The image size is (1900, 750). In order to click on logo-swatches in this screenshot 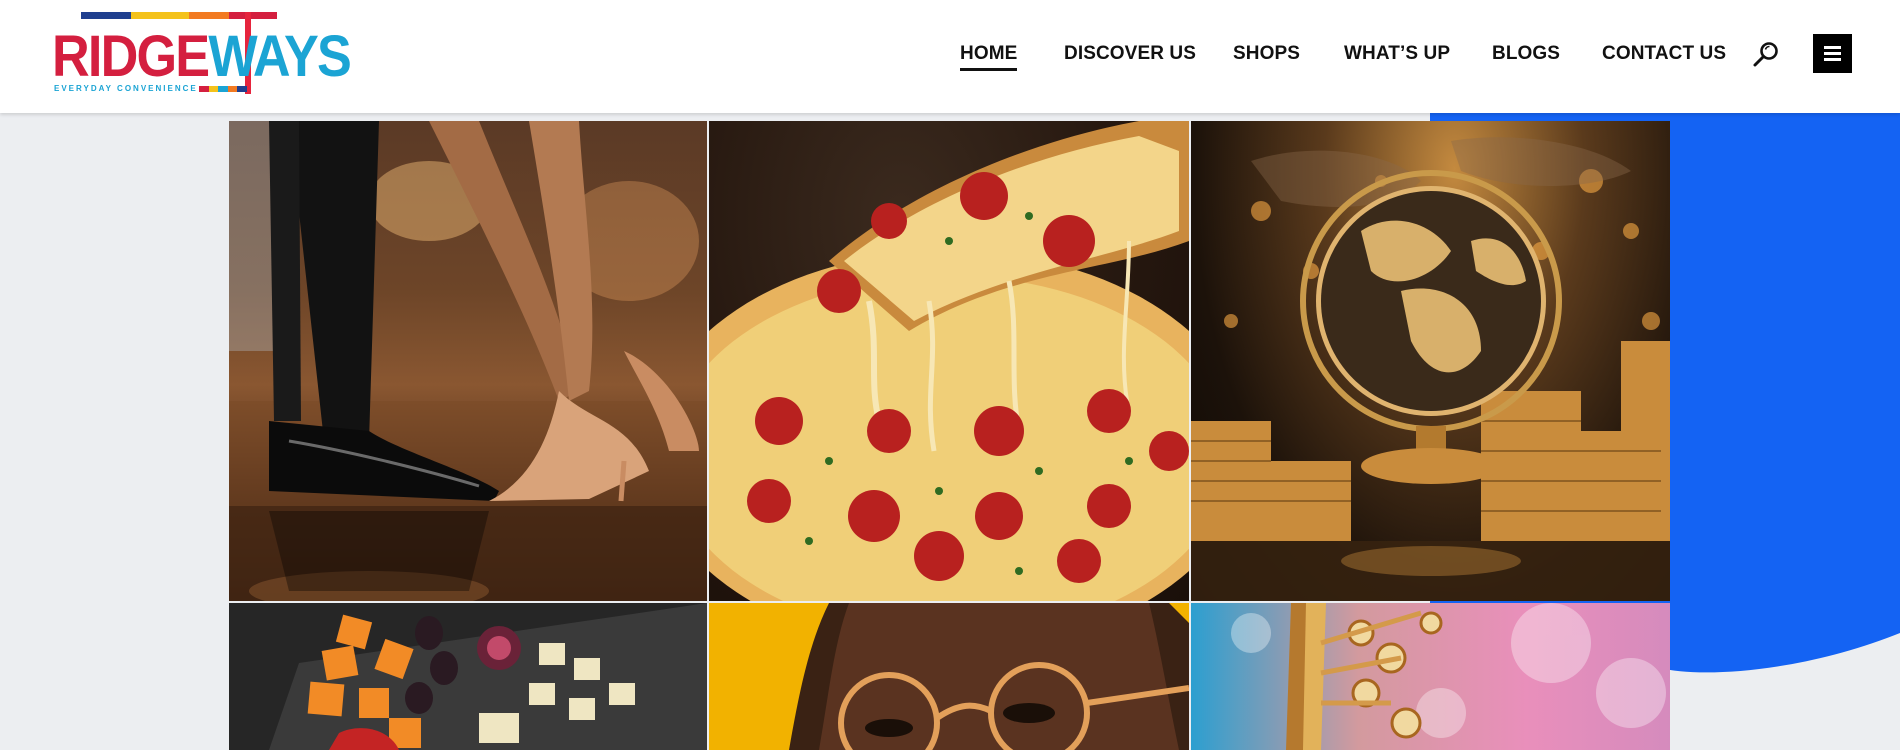, I will do `click(223, 89)`.